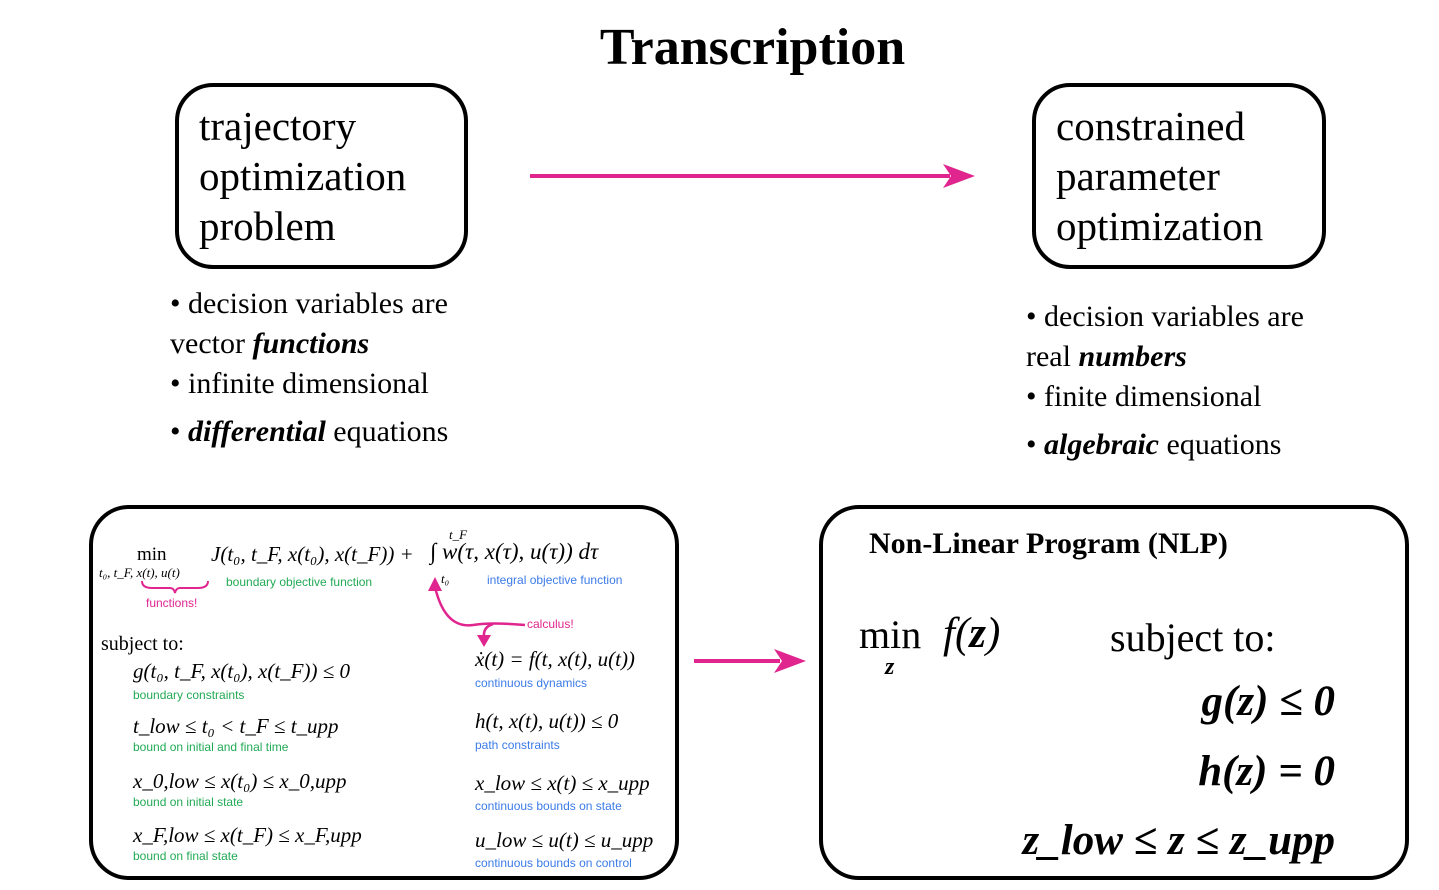  What do you see at coordinates (299, 582) in the screenshot?
I see `boundary-objective-note: boundary objective function` at bounding box center [299, 582].